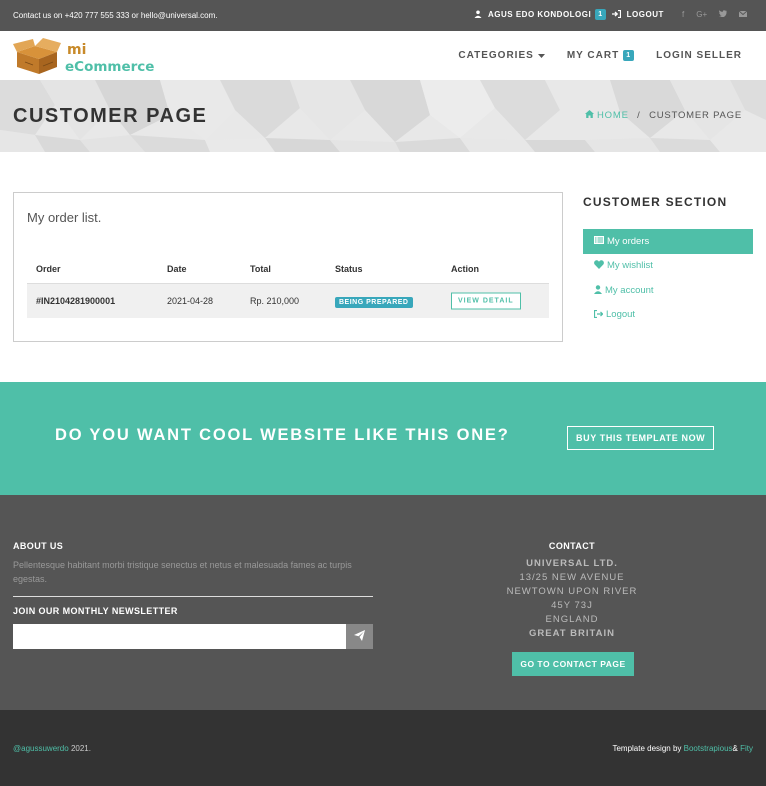 This screenshot has height=786, width=766. What do you see at coordinates (668, 266) in the screenshot?
I see `sidebar-item-my-wishlist: My wishlist` at bounding box center [668, 266].